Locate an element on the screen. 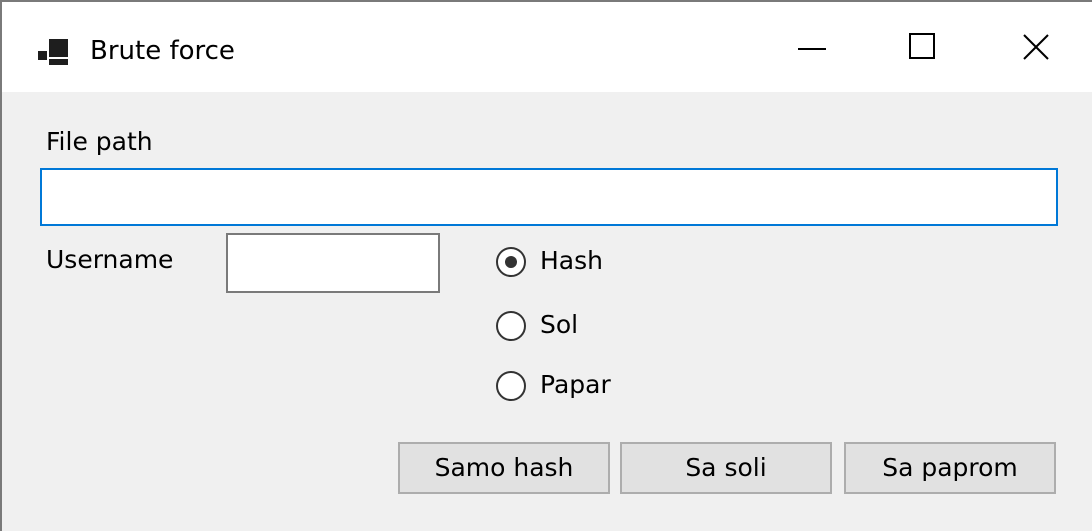 Image resolution: width=1092 pixels, height=531 pixels. minimize-button is located at coordinates (814, 47).